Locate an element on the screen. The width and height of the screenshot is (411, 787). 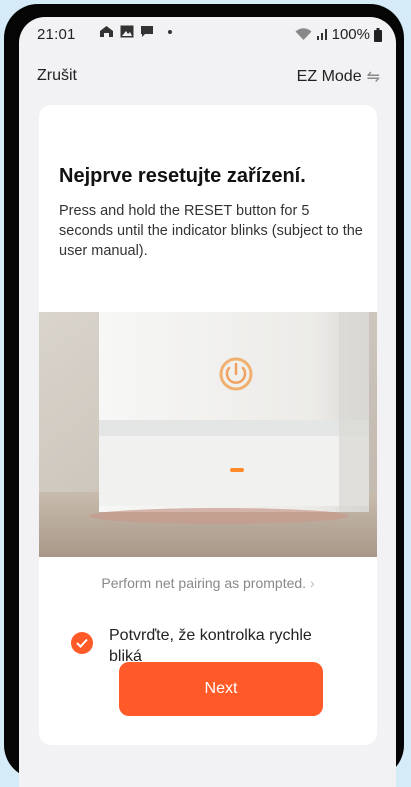
next-button: Next is located at coordinates (221, 689).